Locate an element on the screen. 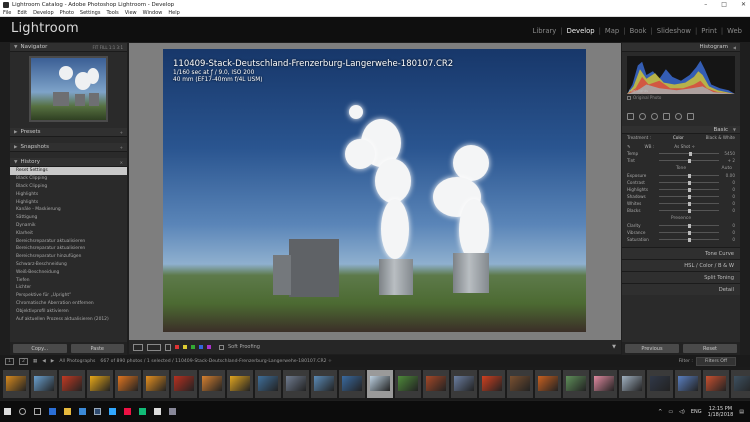  history-item: Objektivprofil aktivieren is located at coordinates (68, 311).